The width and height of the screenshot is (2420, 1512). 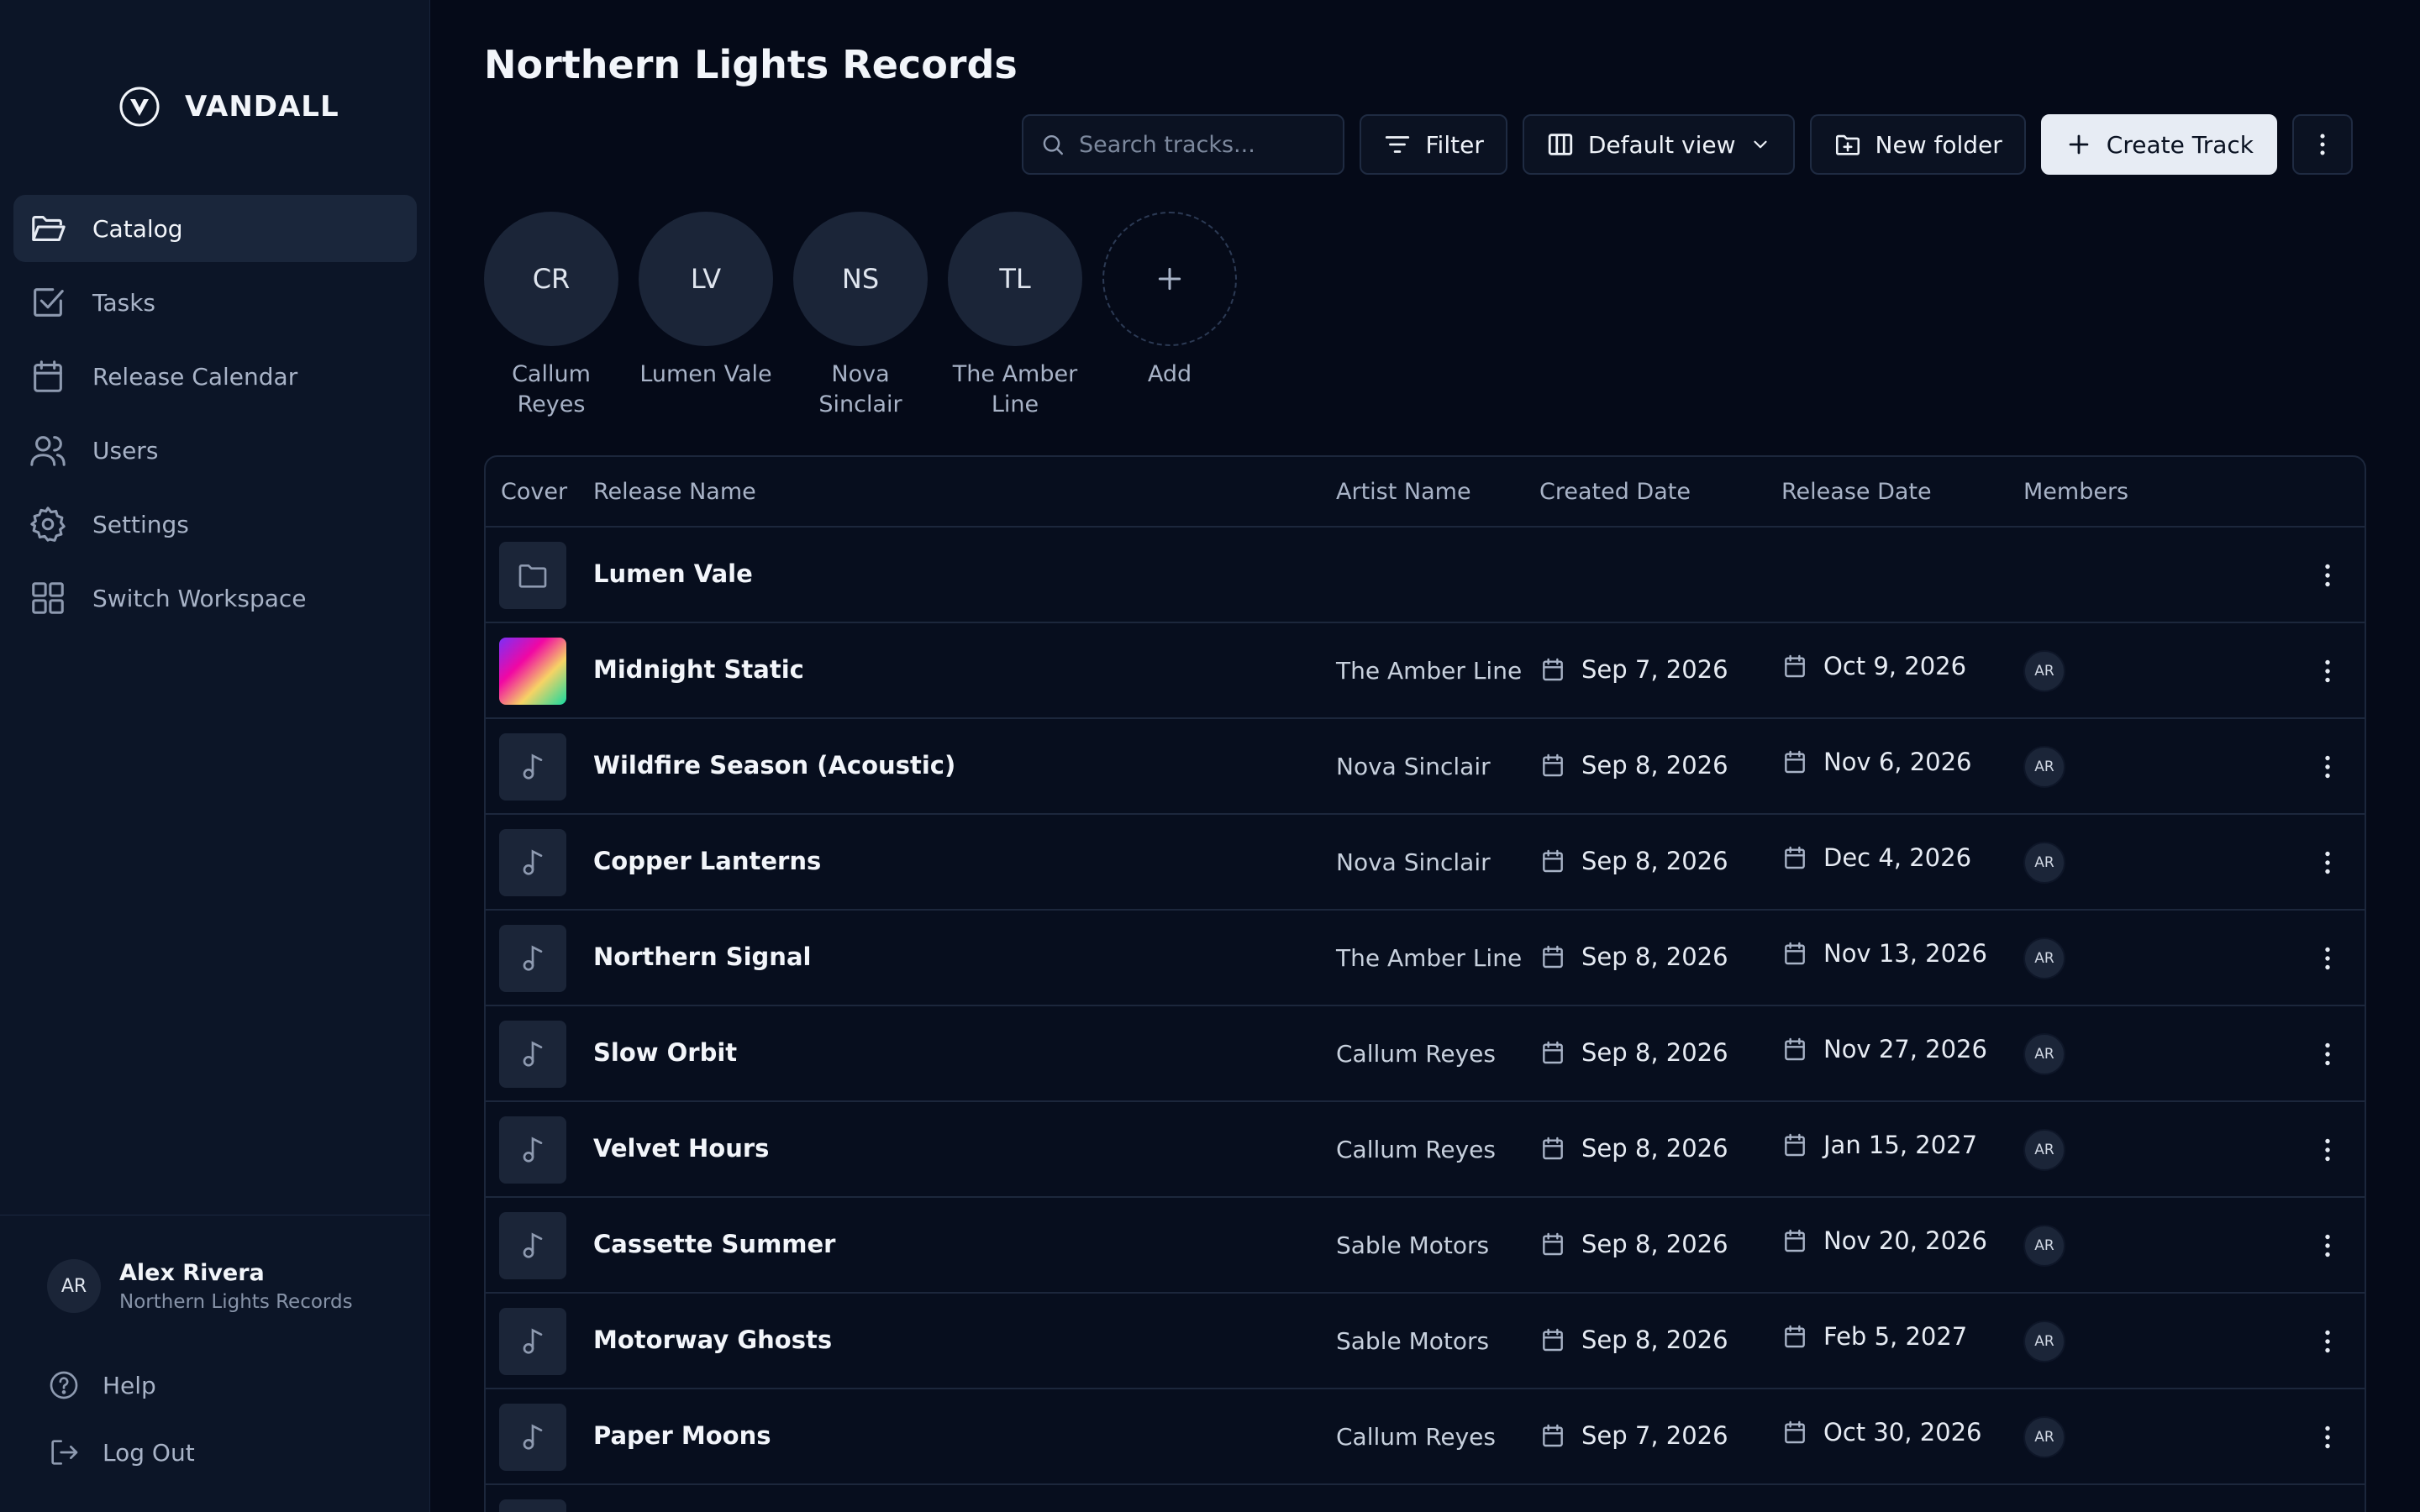 I want to click on release-name: Wildfire Season (Acoustic), so click(x=774, y=765).